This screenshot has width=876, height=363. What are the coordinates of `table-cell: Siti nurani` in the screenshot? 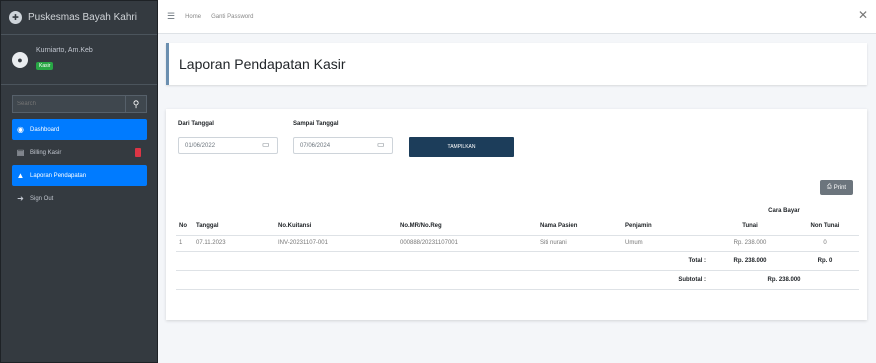 It's located at (579, 243).